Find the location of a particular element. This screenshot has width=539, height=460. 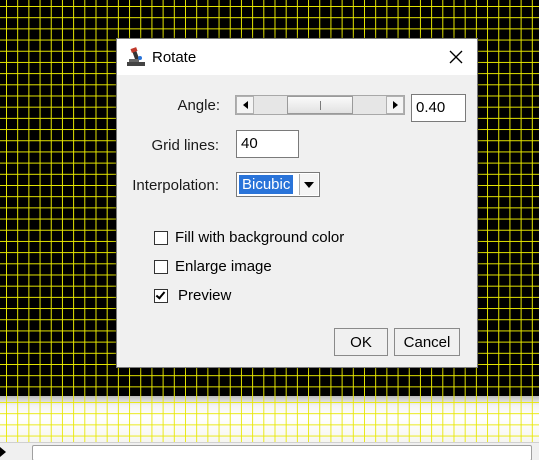

close-icon is located at coordinates (456, 57).